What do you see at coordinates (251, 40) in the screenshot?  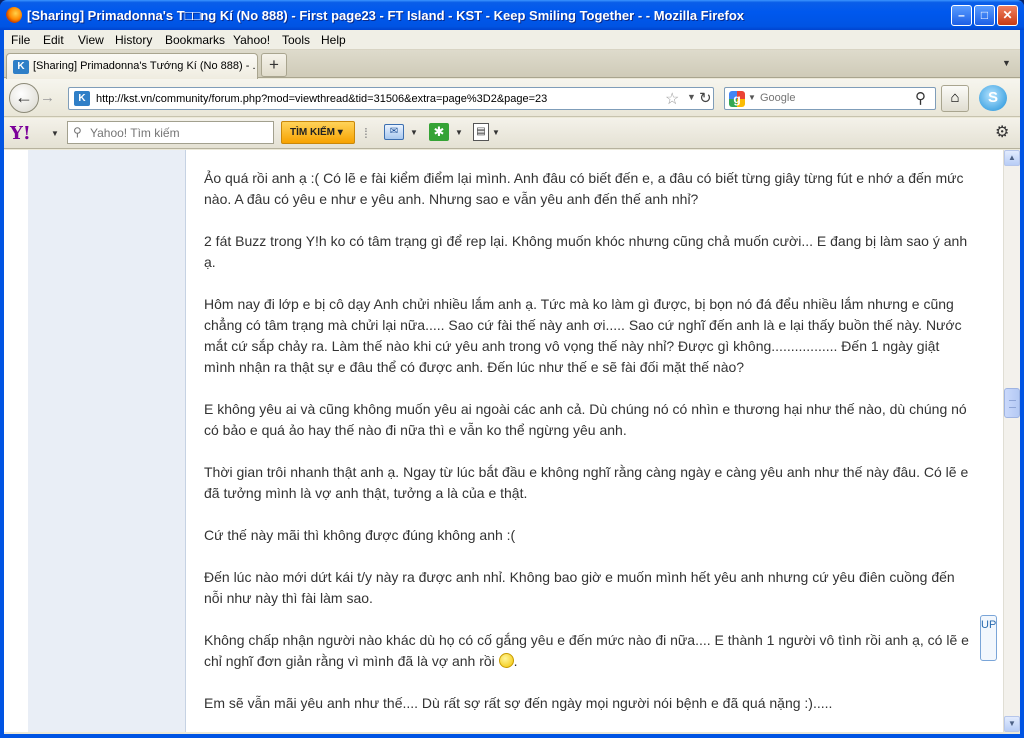 I see `menu-yahoo: Yahoo!` at bounding box center [251, 40].